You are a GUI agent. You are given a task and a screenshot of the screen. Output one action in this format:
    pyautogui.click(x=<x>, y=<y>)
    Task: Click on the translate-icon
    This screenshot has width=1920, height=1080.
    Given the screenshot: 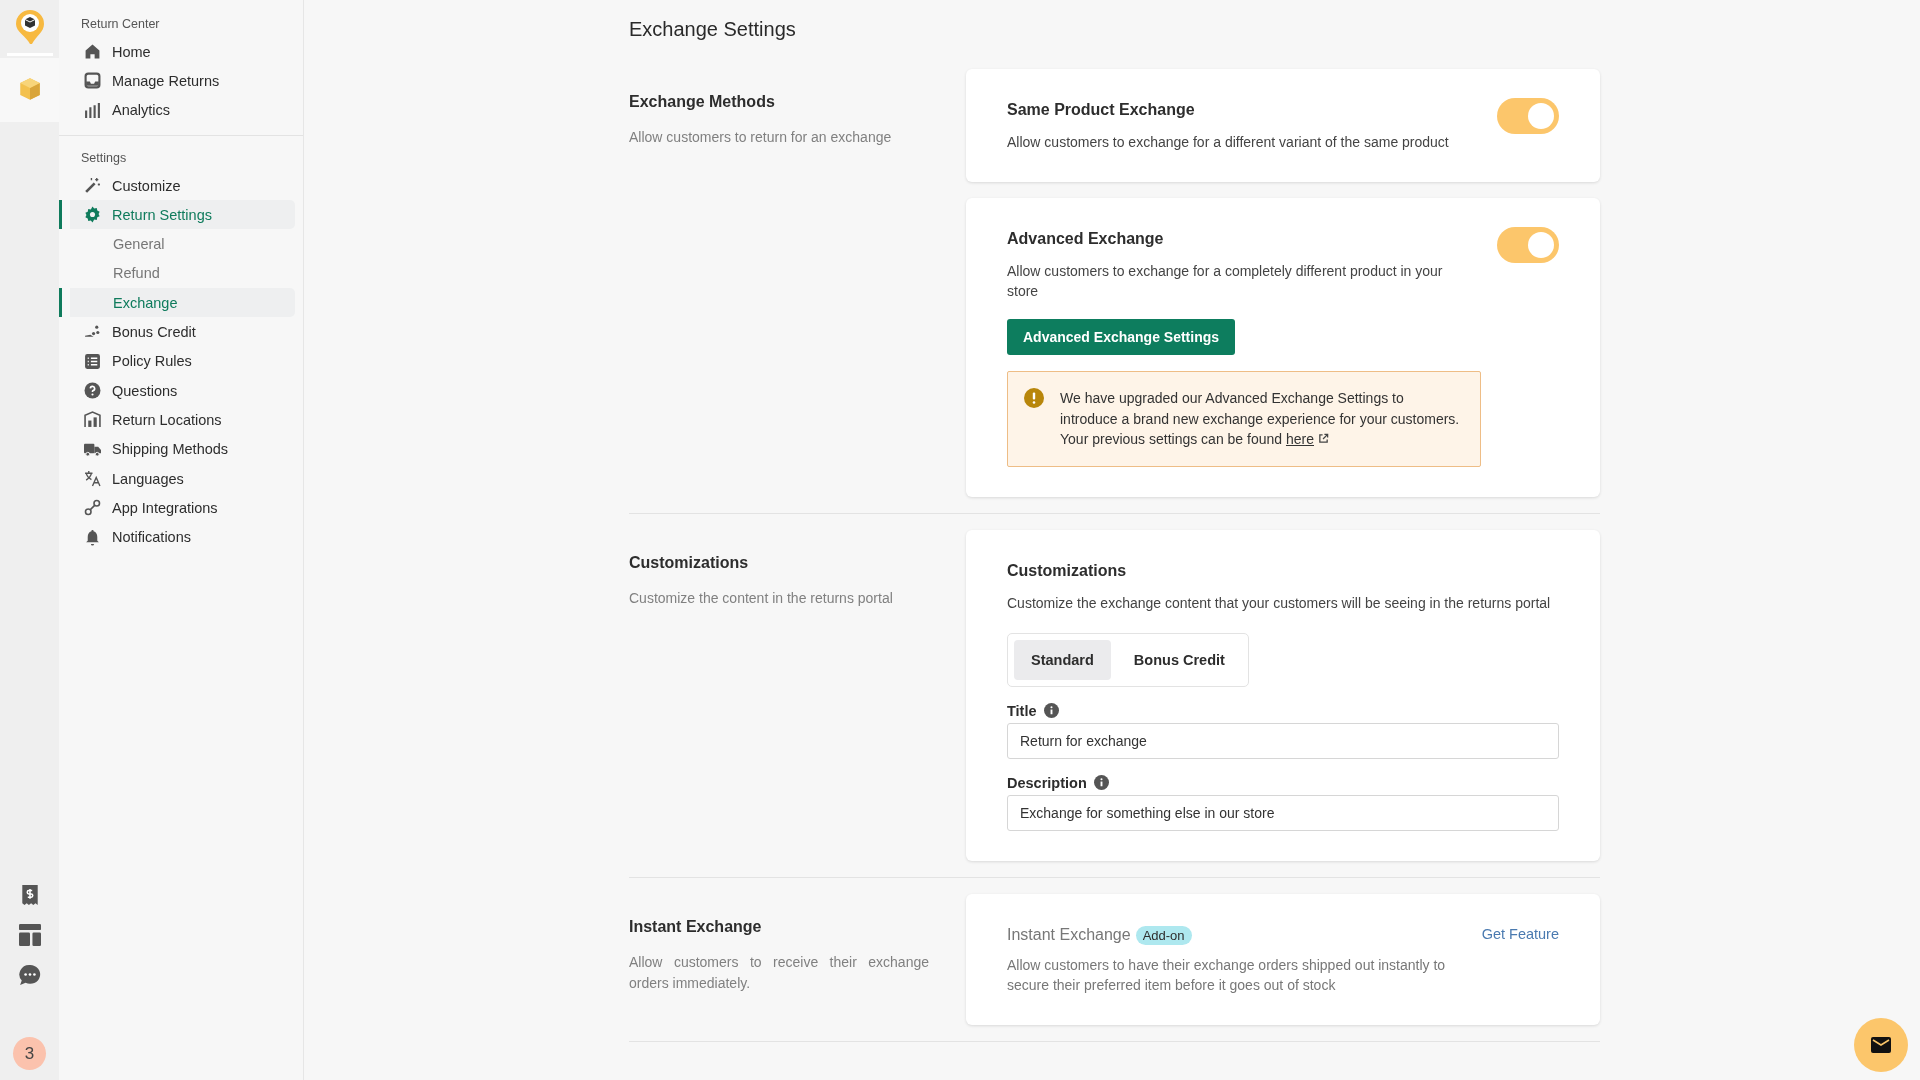 What is the action you would take?
    pyautogui.click(x=92, y=478)
    